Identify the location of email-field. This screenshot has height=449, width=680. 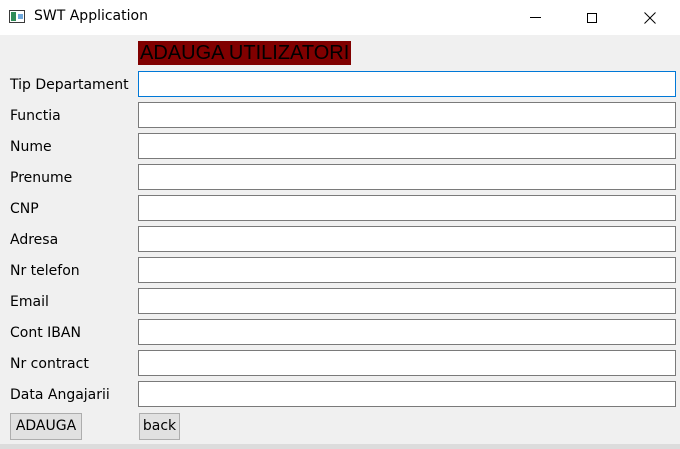
(407, 301).